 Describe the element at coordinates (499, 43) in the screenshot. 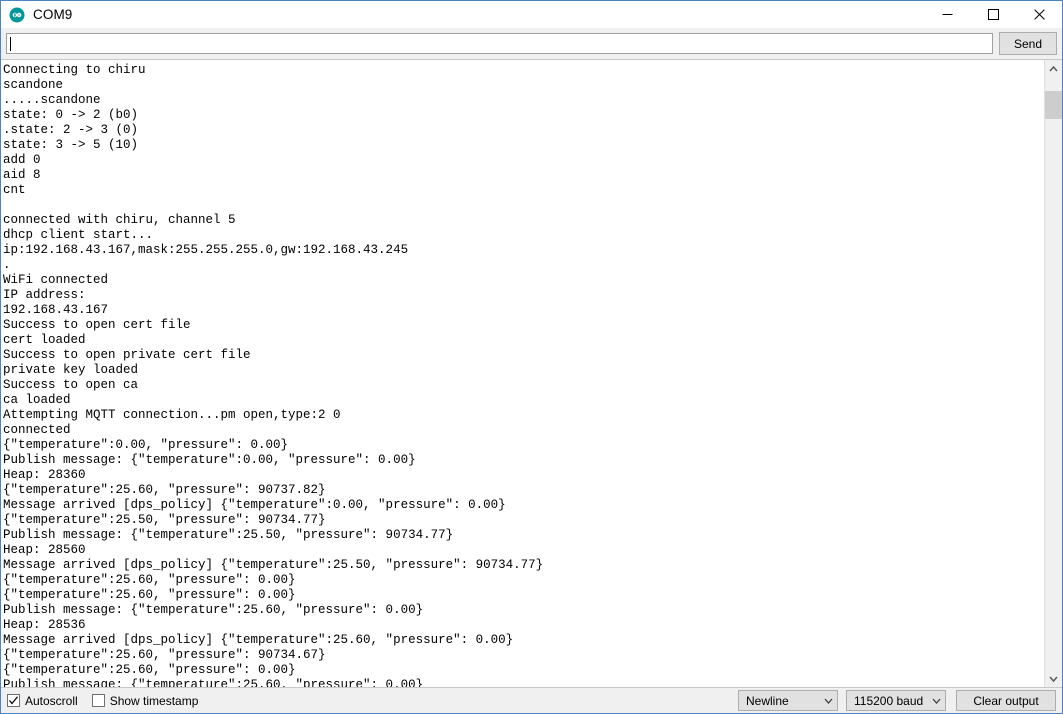

I see `serial-send-input` at that location.